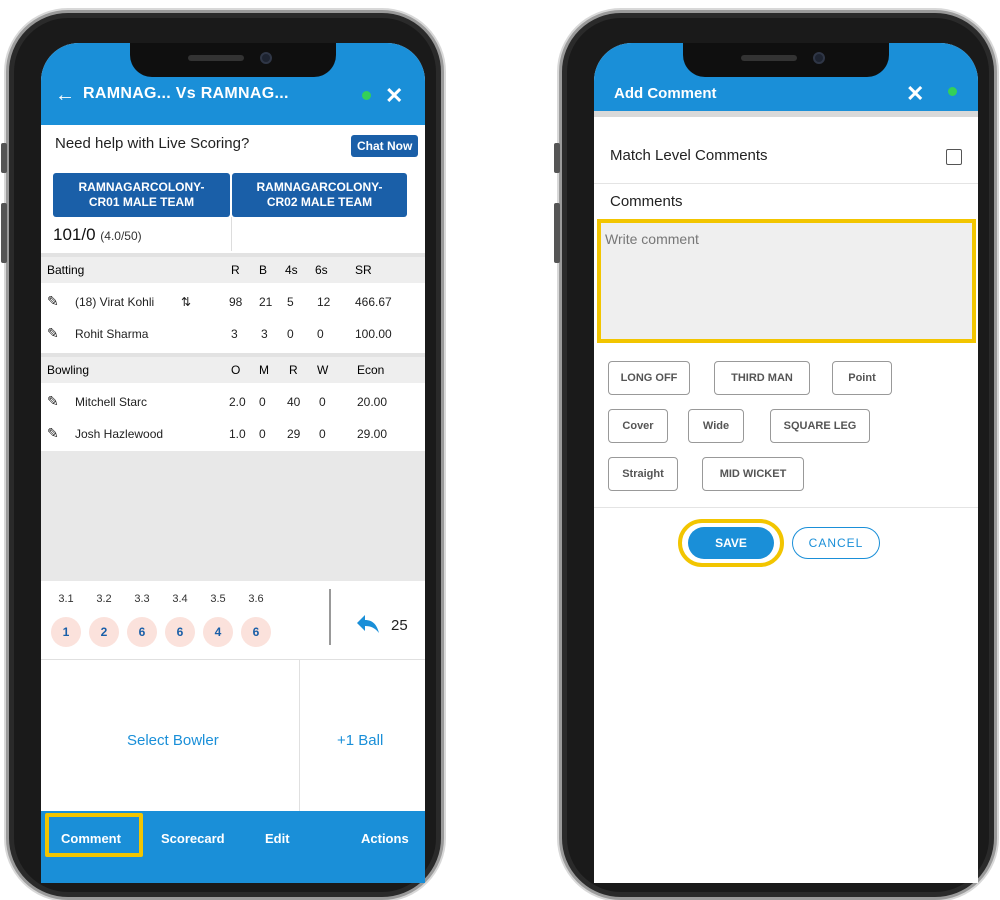 Image resolution: width=1000 pixels, height=900 pixels. I want to click on bowling-header: Bowling O M R W Econ, so click(233, 368).